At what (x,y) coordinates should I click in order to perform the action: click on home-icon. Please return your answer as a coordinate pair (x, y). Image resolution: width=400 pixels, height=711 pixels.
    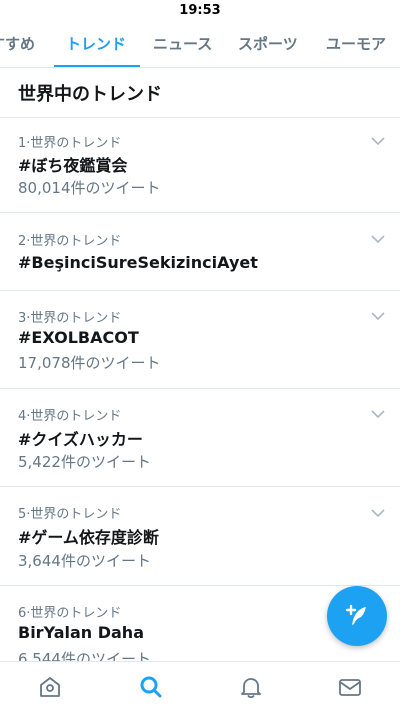
    Looking at the image, I should click on (50, 687).